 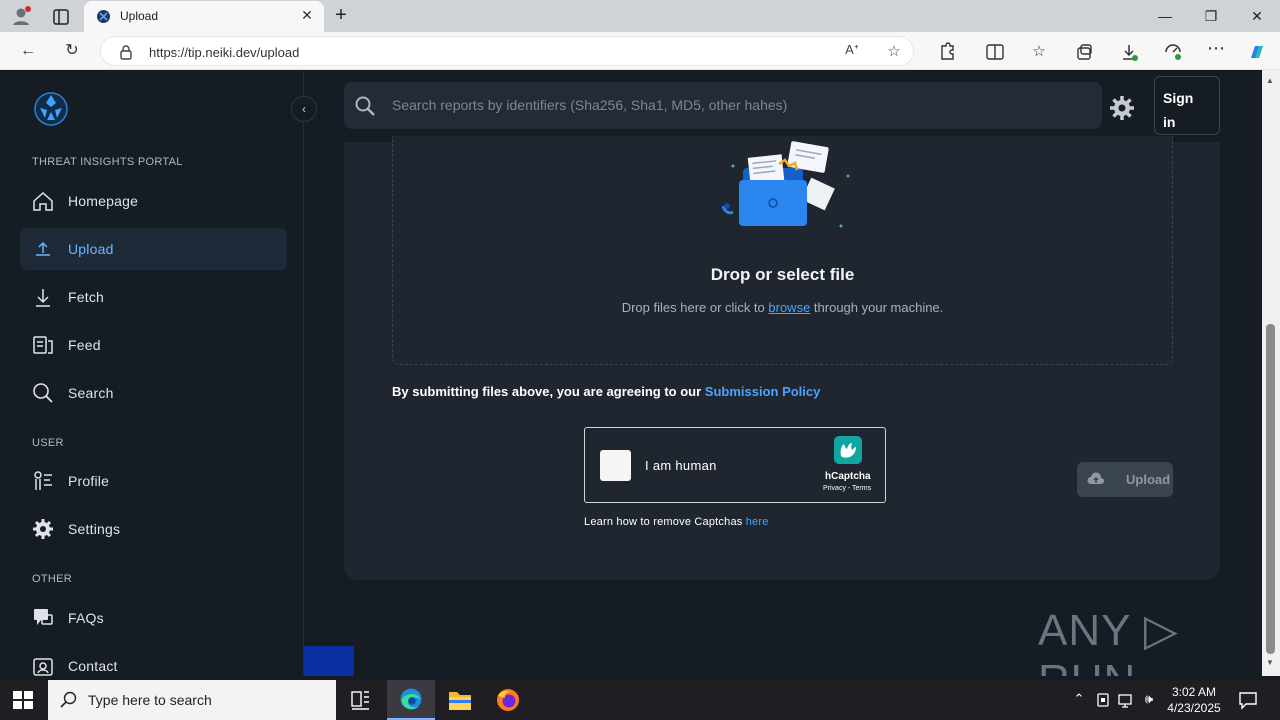 I want to click on captcha-brand: hCaptcha, so click(x=848, y=476).